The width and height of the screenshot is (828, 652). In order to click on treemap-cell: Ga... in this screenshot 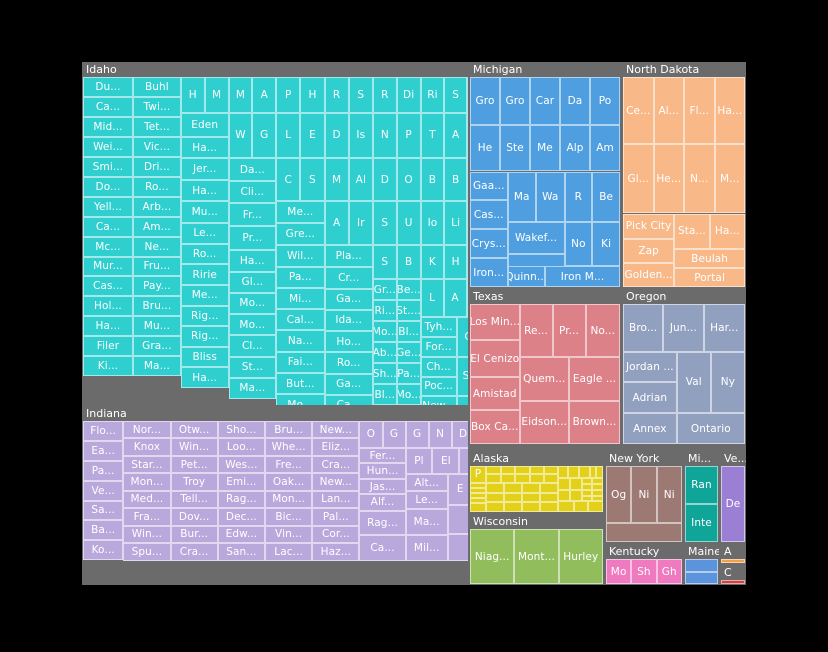, I will do `click(348, 299)`.